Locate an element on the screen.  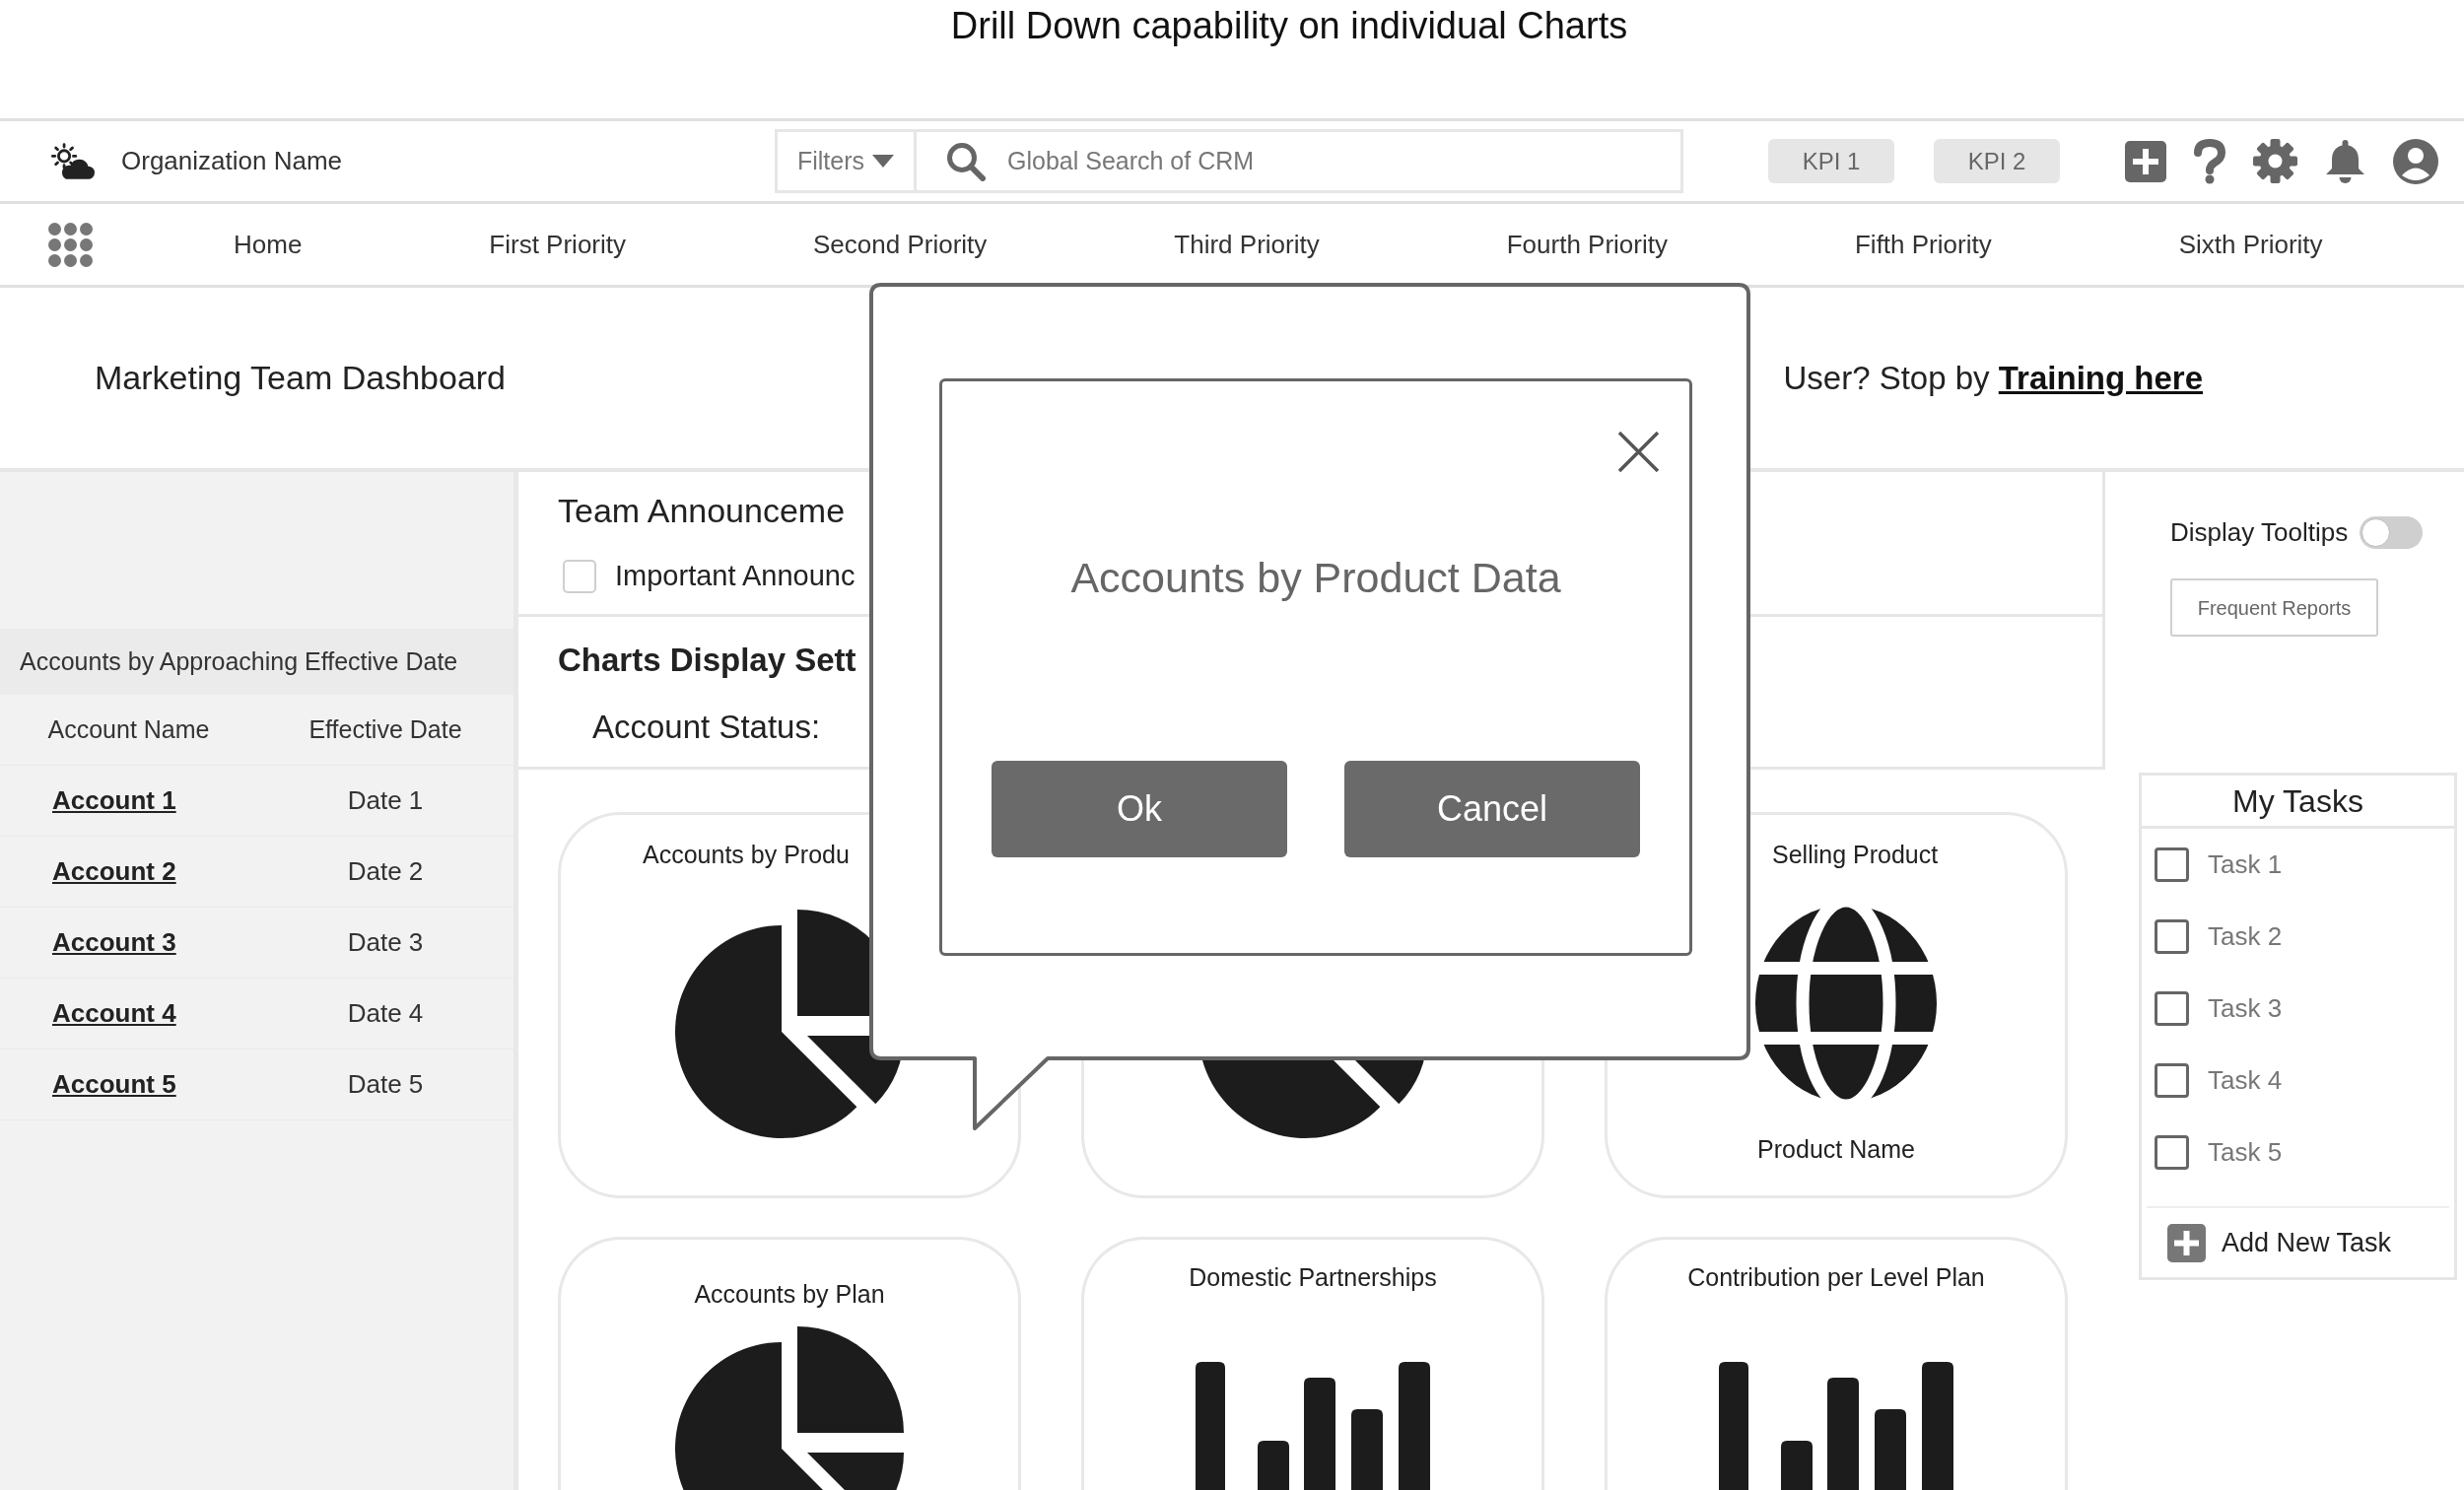
task-label: Task 5 is located at coordinates (2245, 1152).